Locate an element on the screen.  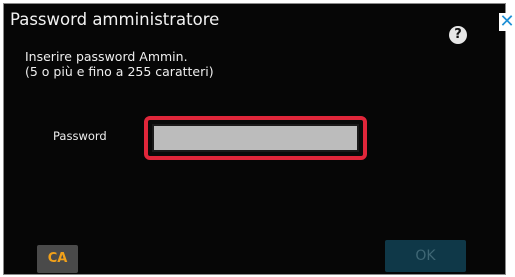
password-field-highlight is located at coordinates (255, 138).